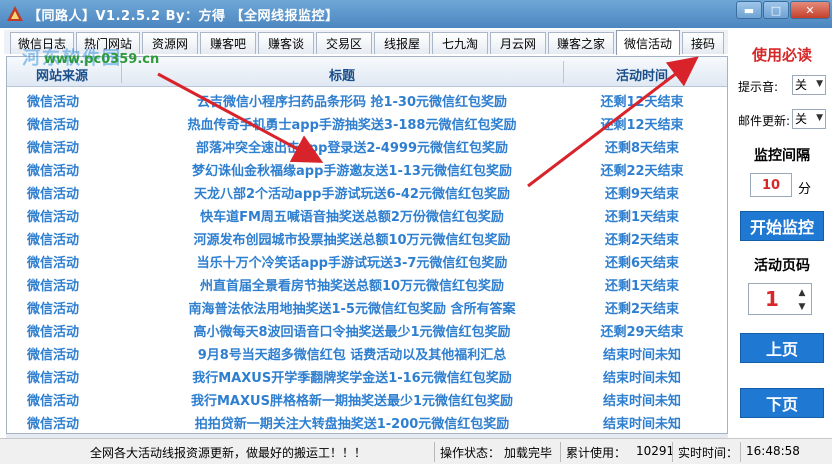  Describe the element at coordinates (642, 192) in the screenshot. I see `cell-time: 还剩9天结束` at that location.